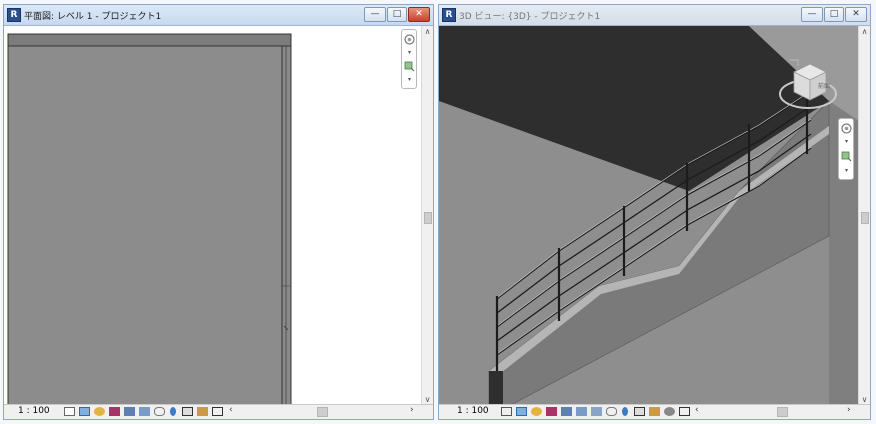 The image size is (876, 424). I want to click on floor-plan-window-title: 平面図: レベル 1 - プロジェクト1, so click(93, 17).